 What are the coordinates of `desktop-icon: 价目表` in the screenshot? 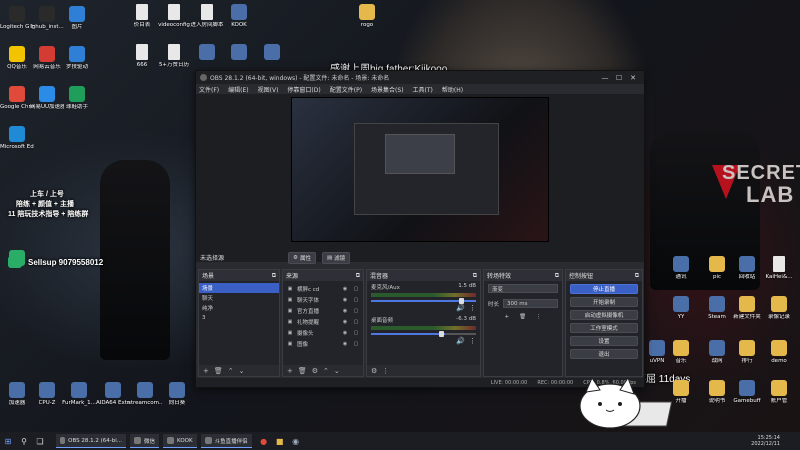 It's located at (142, 24).